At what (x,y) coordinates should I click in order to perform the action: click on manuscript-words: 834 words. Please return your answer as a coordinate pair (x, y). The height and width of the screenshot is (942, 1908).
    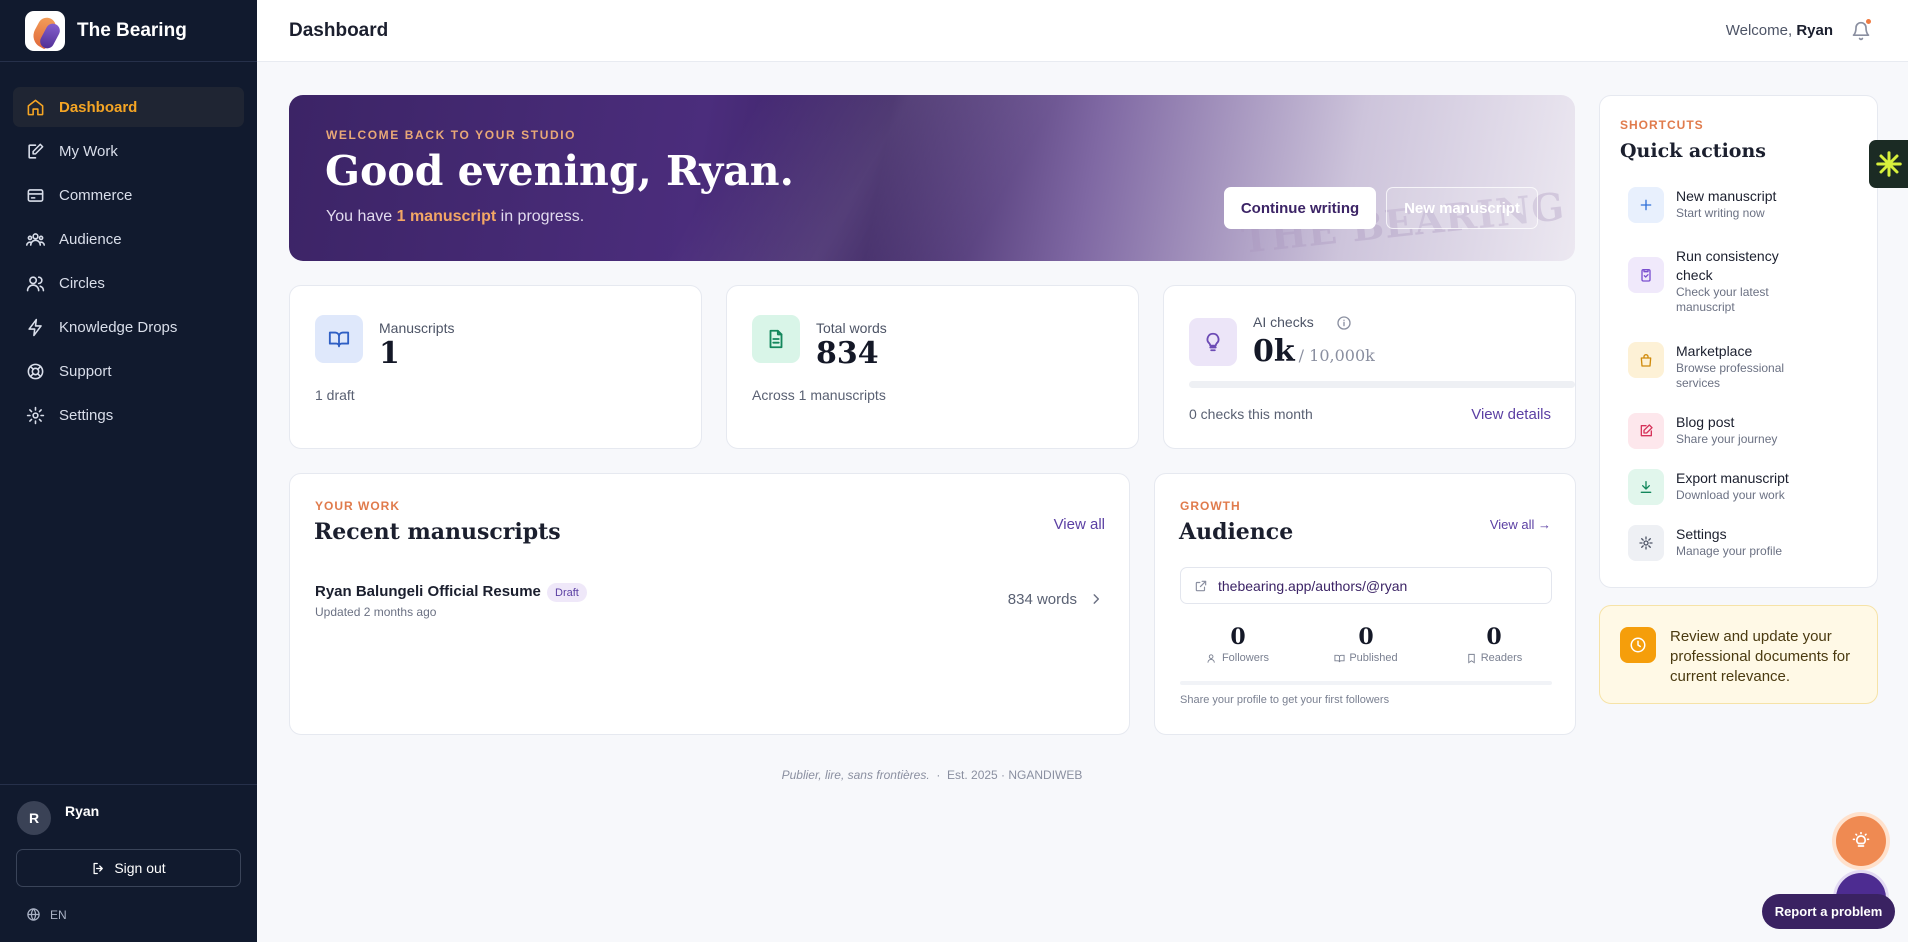
    Looking at the image, I should click on (1042, 599).